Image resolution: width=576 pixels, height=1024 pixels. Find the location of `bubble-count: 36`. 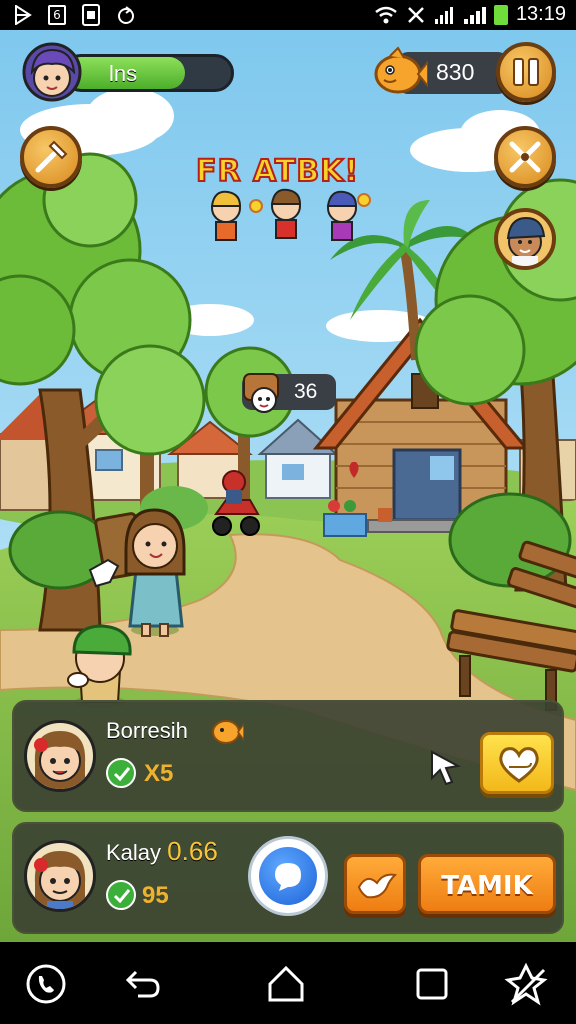

bubble-count: 36 is located at coordinates (306, 391).